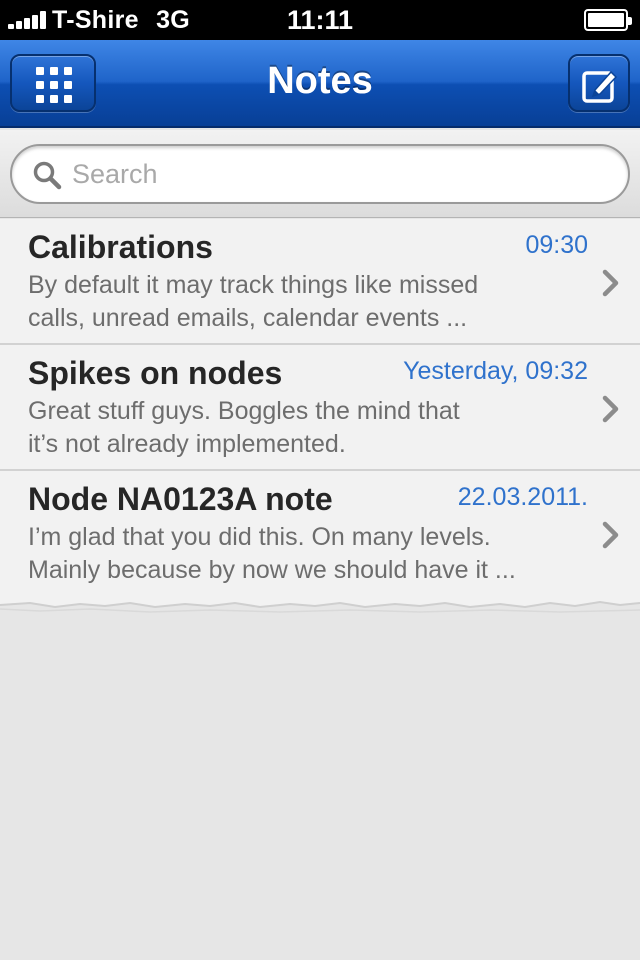 This screenshot has width=640, height=960. I want to click on note-preview-line: Great stuff guys. Boggles the mind that, so click(244, 411).